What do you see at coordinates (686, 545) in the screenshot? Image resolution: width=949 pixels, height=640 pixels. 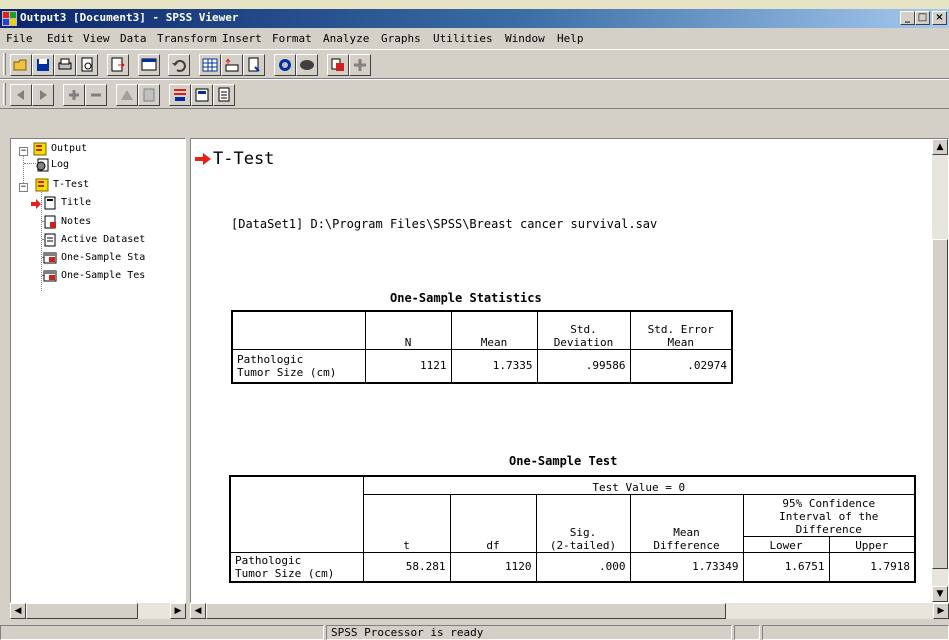 I see `header-line: Difference` at bounding box center [686, 545].